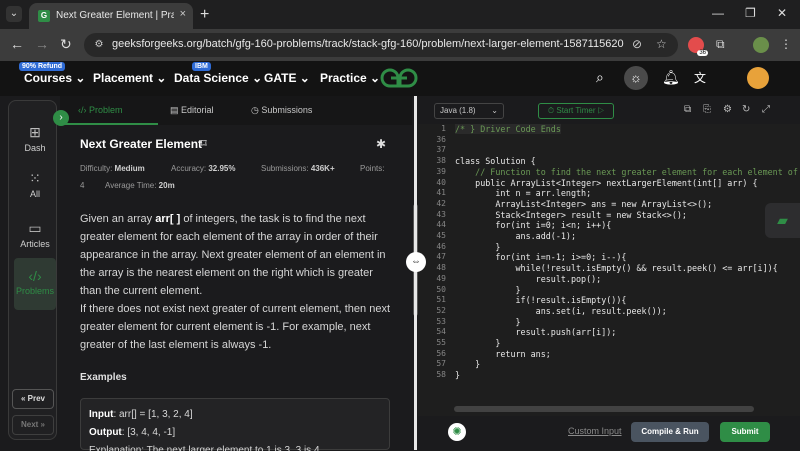 This screenshot has height=451, width=800. Describe the element at coordinates (54, 78) in the screenshot. I see `nav-courses: Courses ⌄` at that location.